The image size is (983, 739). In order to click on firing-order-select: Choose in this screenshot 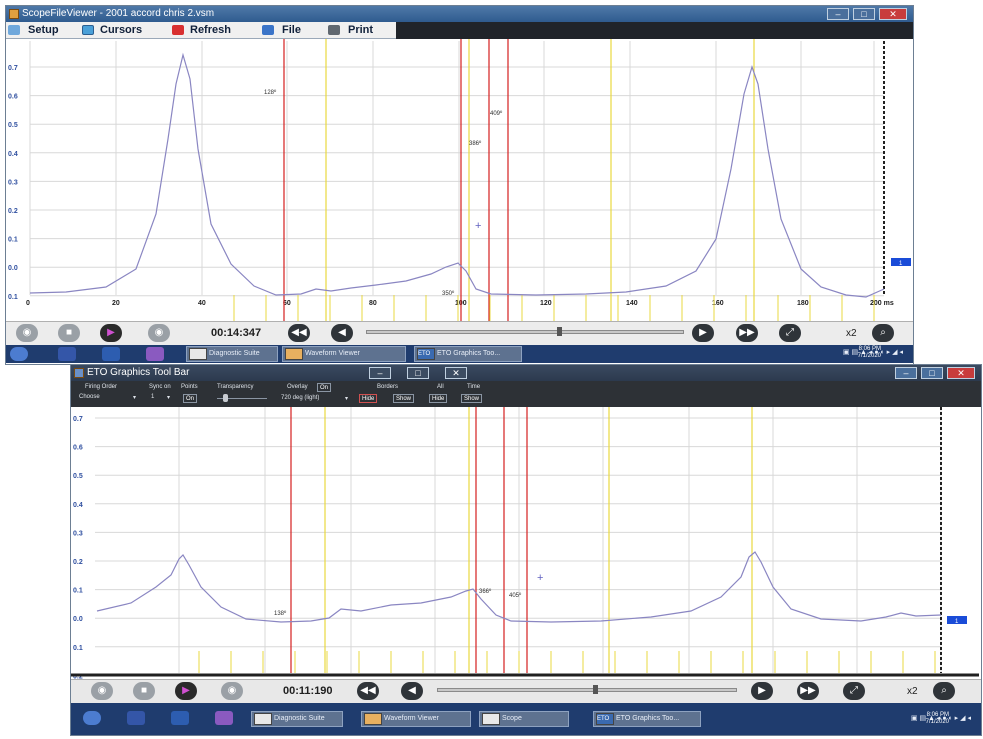, I will do `click(89, 397)`.